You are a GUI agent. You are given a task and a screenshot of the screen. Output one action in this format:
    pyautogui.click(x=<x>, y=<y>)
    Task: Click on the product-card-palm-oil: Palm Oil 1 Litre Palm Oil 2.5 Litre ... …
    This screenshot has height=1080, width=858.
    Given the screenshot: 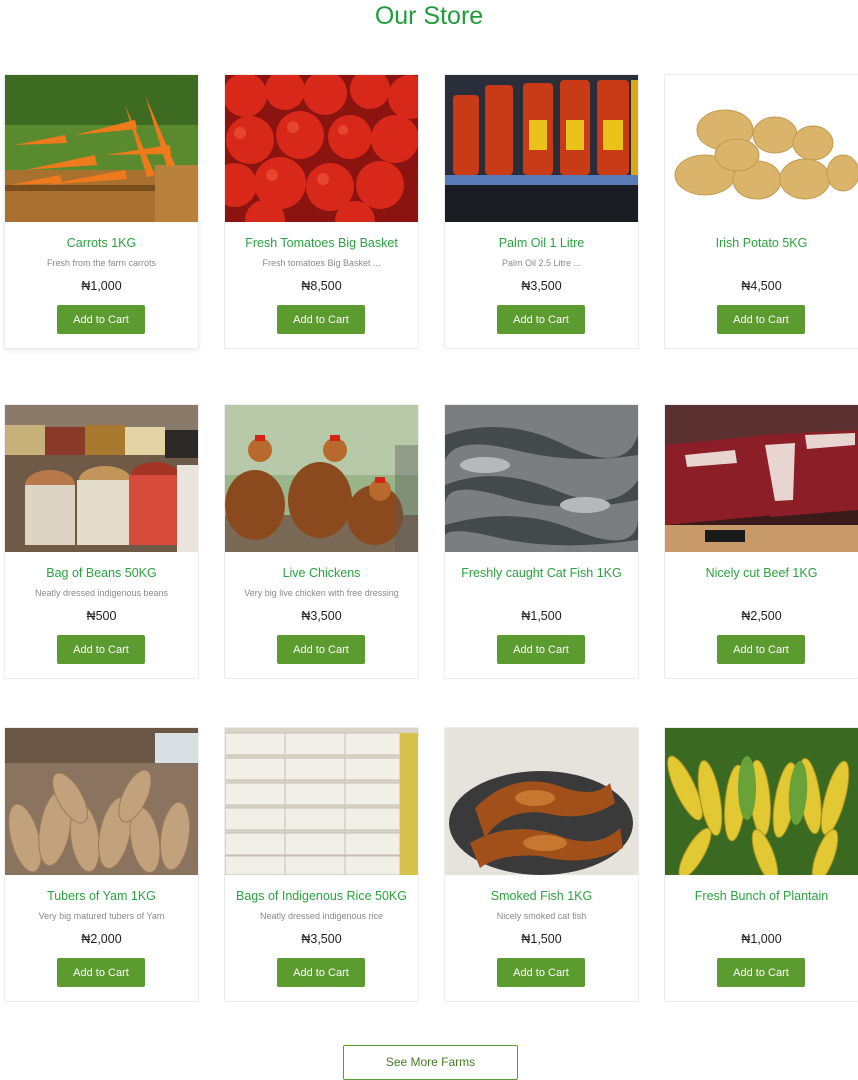 What is the action you would take?
    pyautogui.click(x=541, y=211)
    